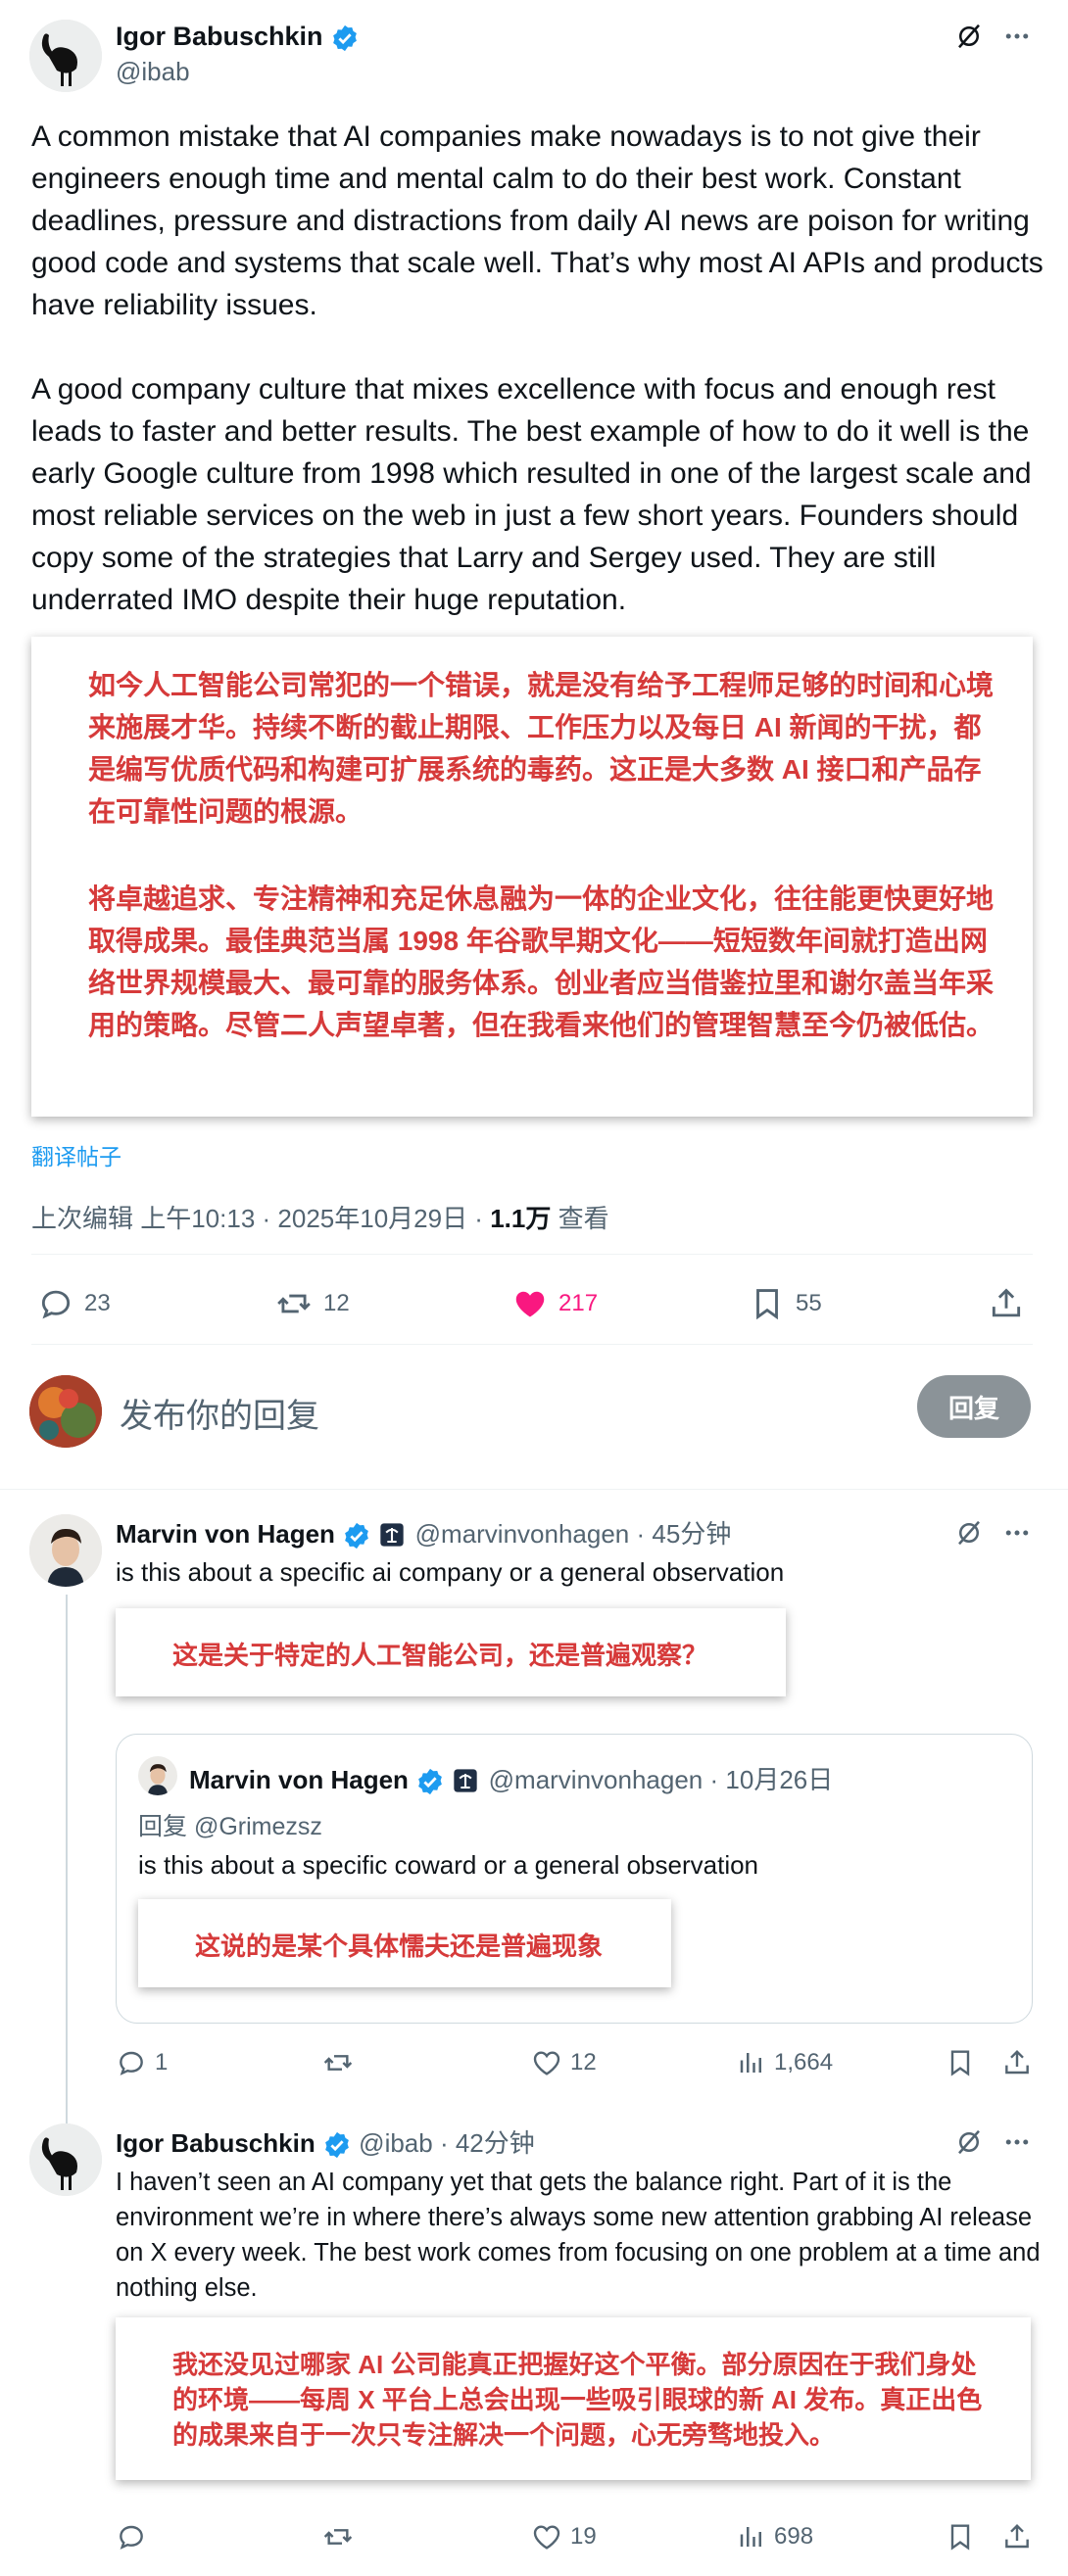  I want to click on post-meta: 上次编辑 上午10:13 · 2025年10月29日 · 1.1万 查看, so click(320, 1217).